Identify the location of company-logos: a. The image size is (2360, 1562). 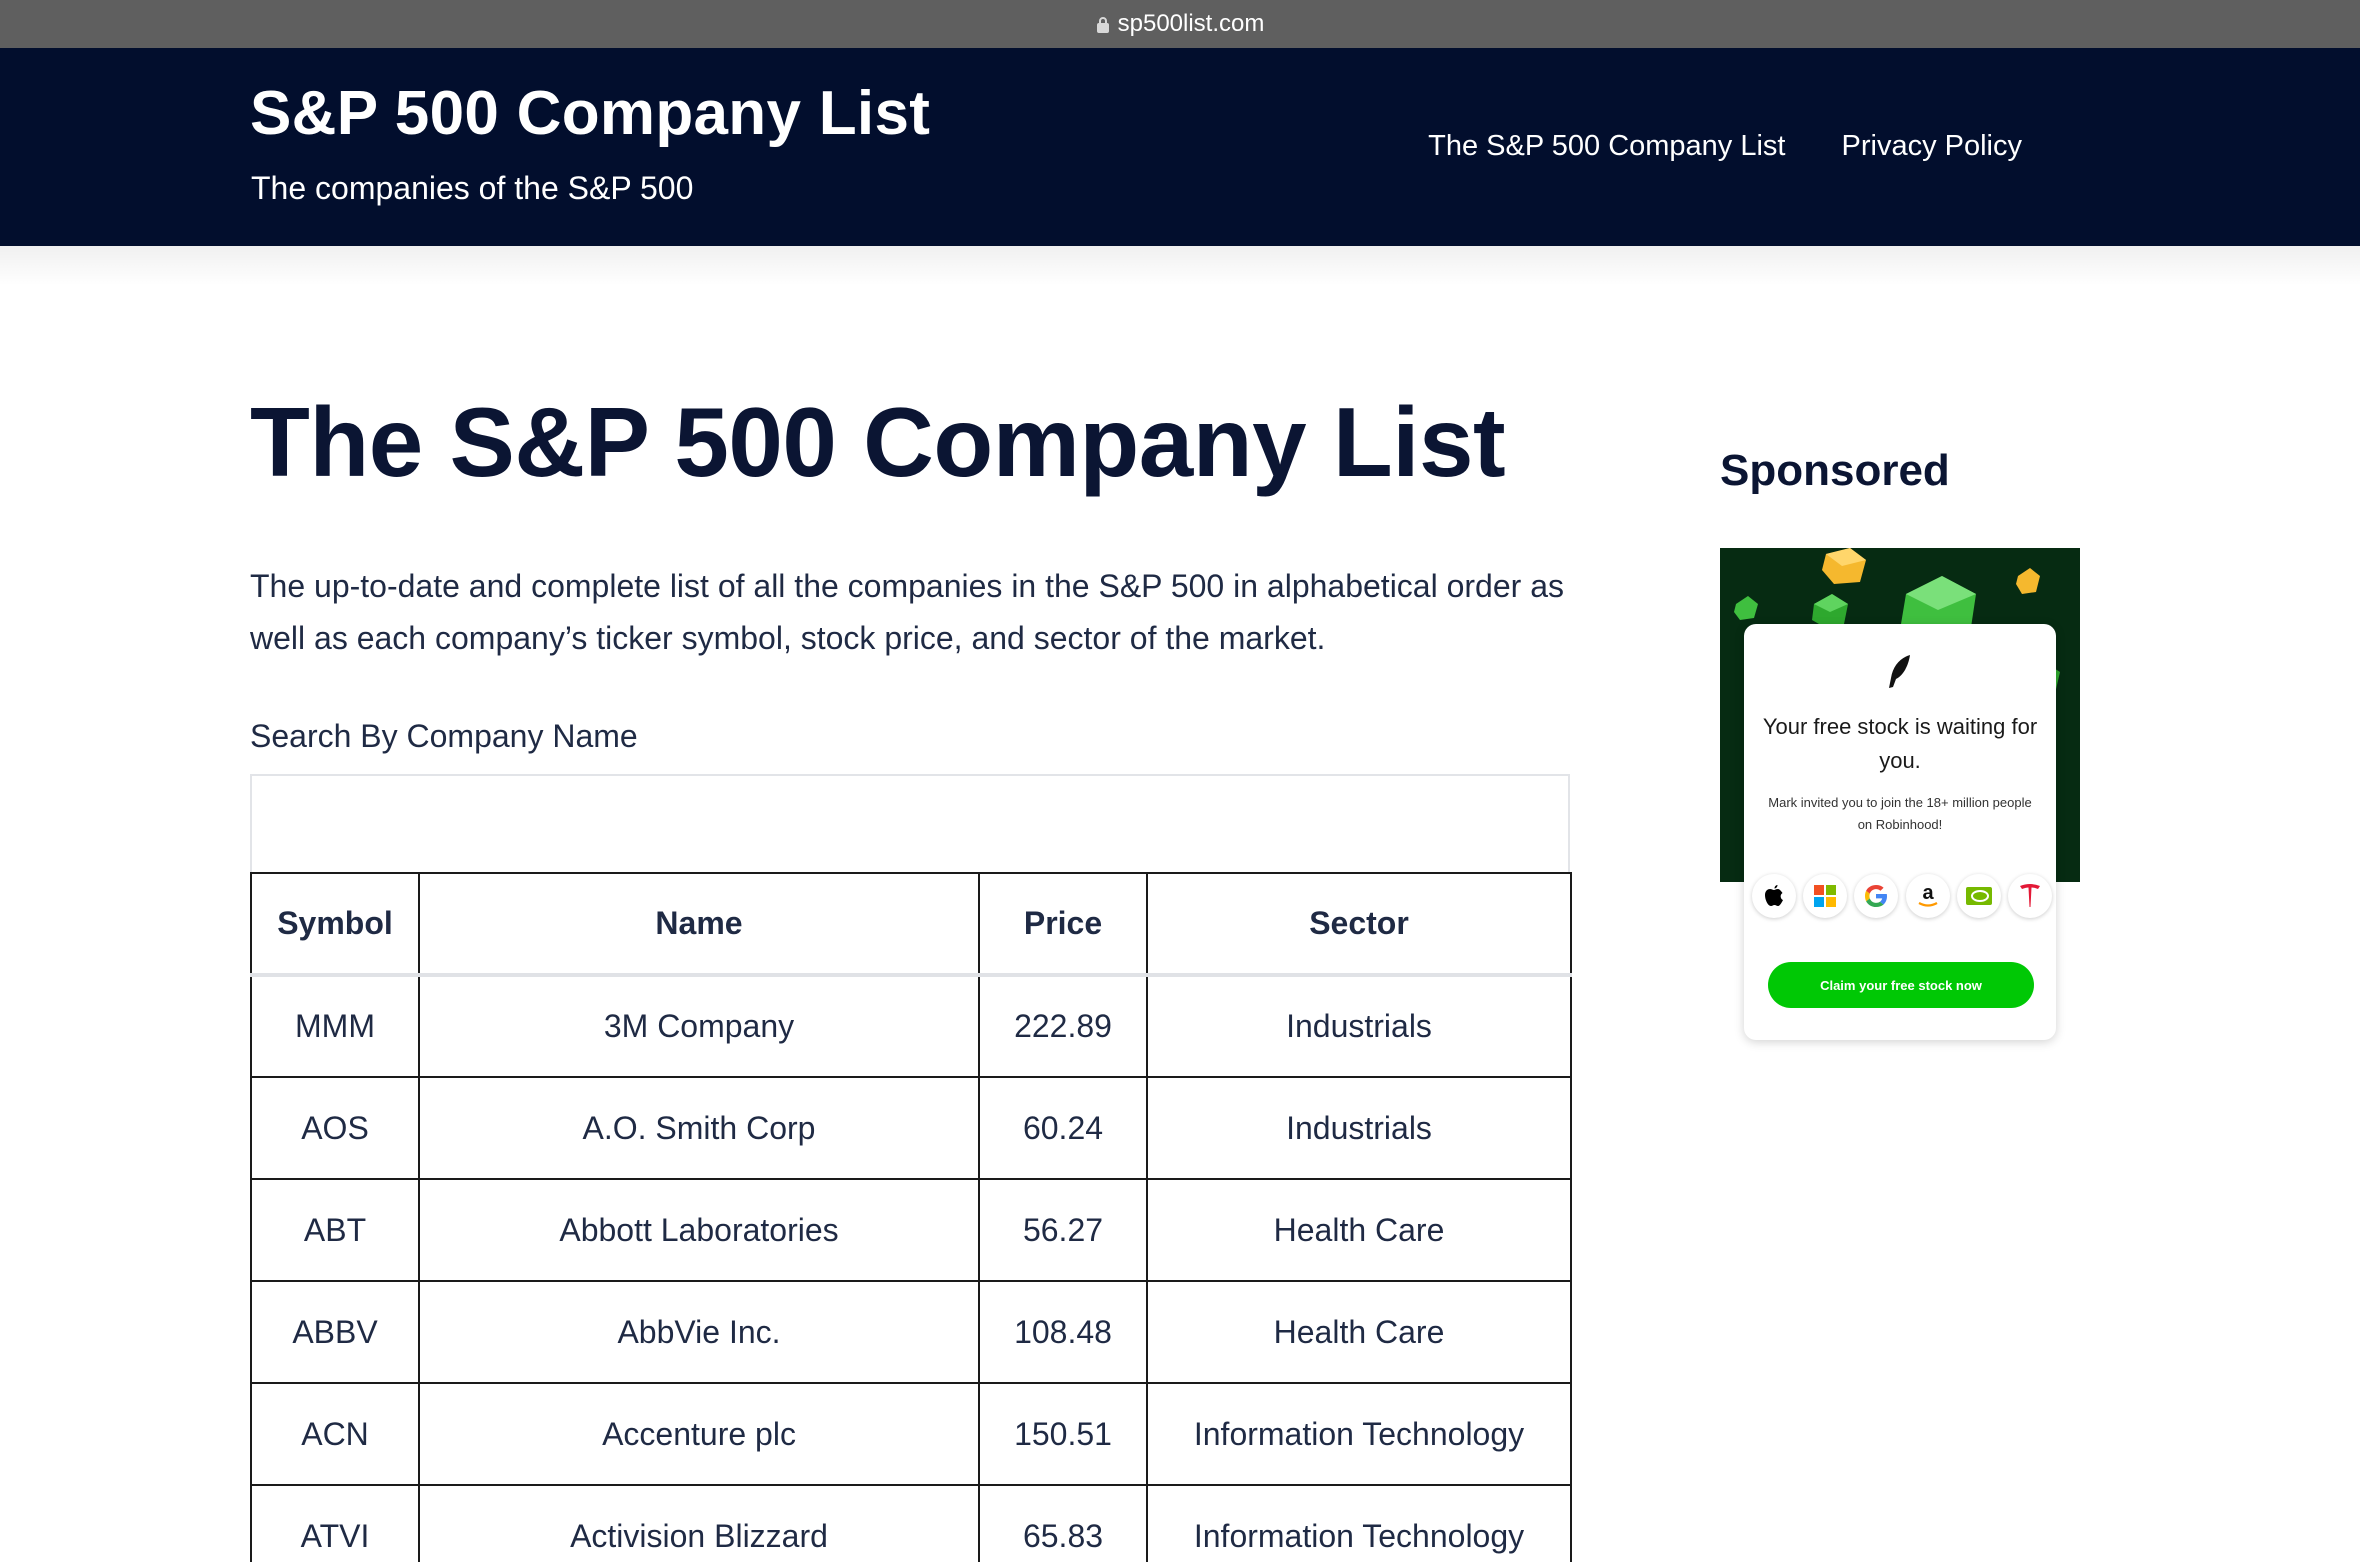
(1902, 896).